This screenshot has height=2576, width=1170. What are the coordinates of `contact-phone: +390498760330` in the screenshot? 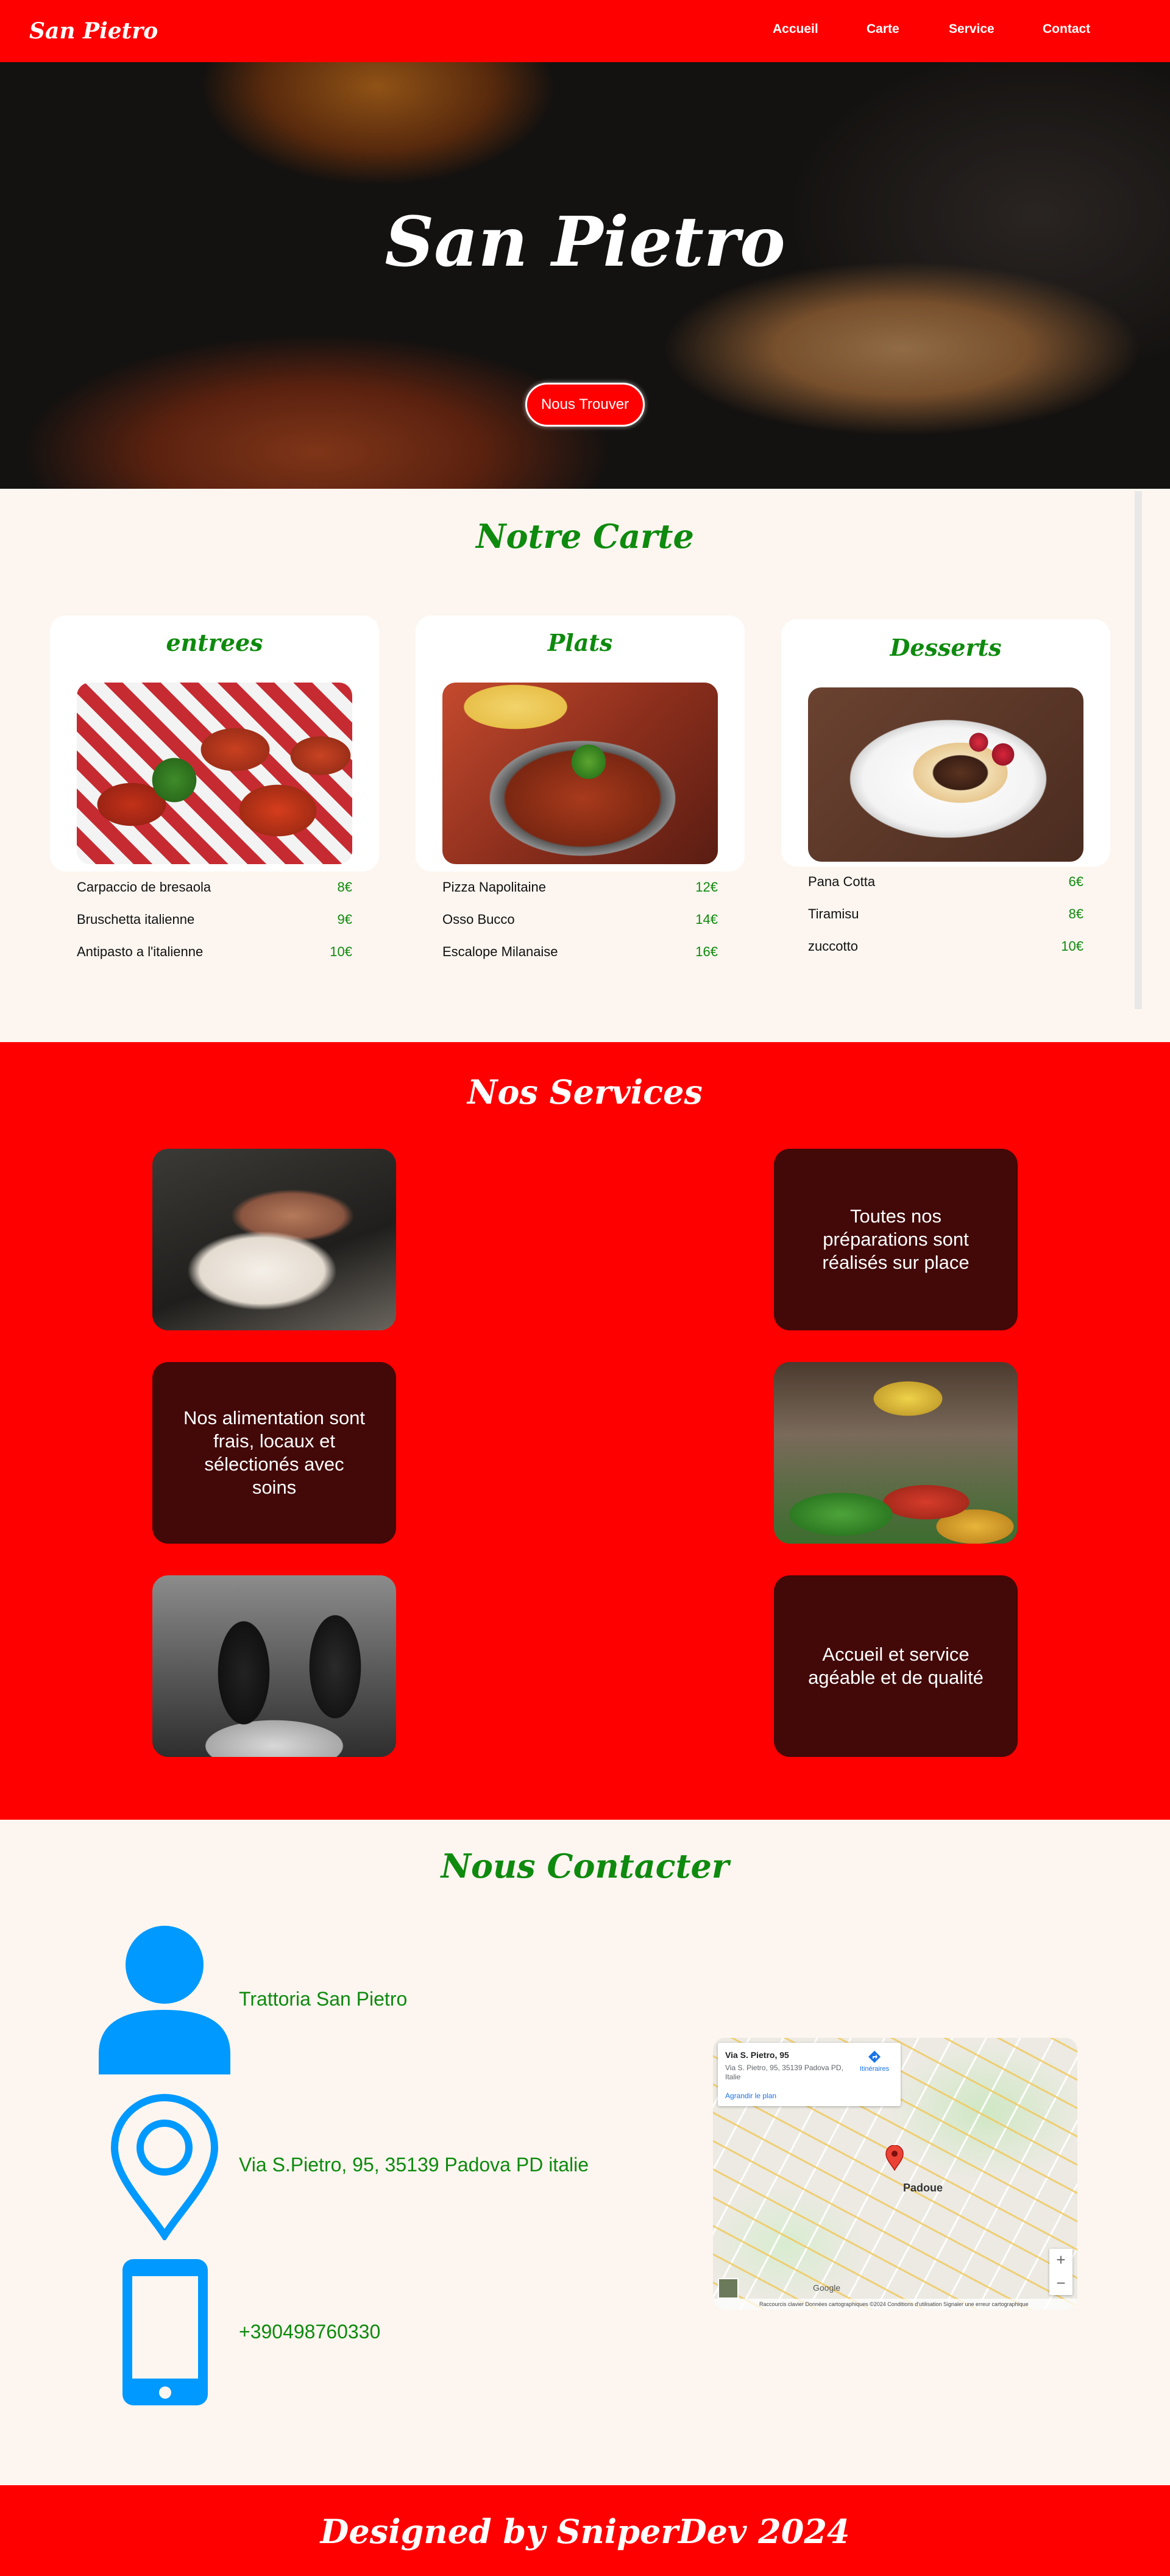 It's located at (309, 2332).